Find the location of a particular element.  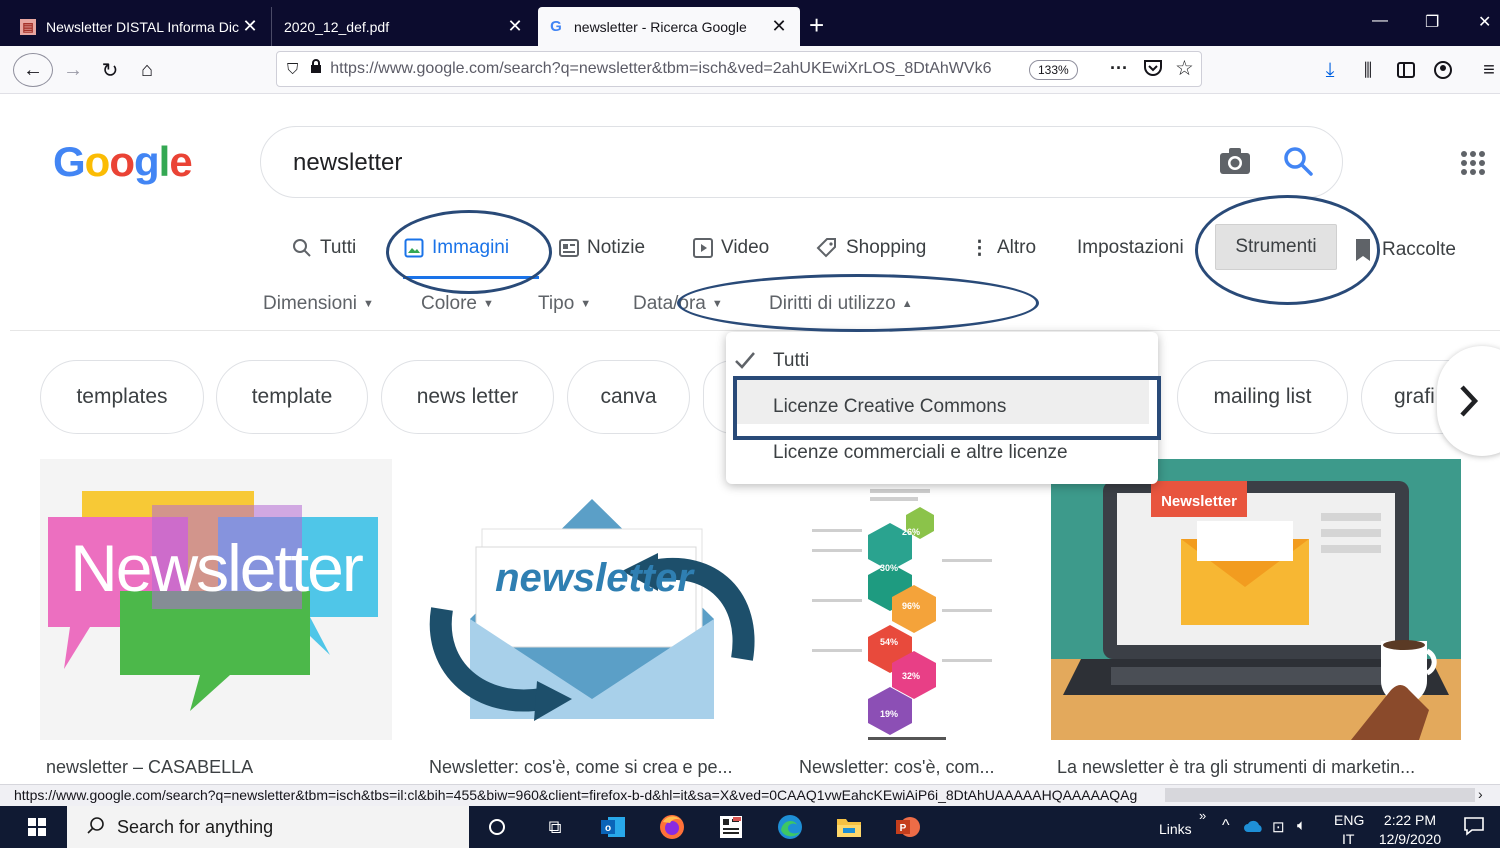

task-view-icon: ⧉ is located at coordinates (555, 827).